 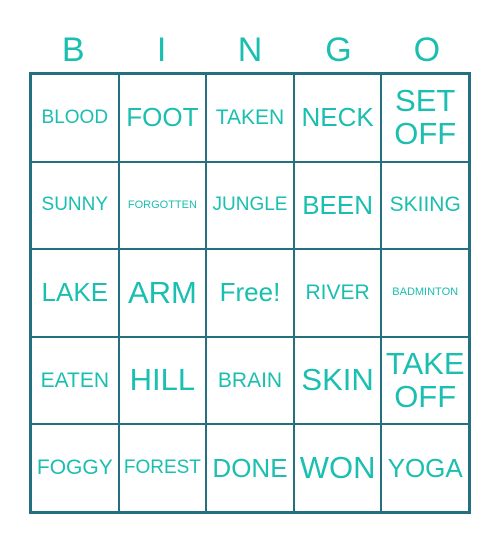 What do you see at coordinates (337, 293) in the screenshot?
I see `bingo-cell: RIVER` at bounding box center [337, 293].